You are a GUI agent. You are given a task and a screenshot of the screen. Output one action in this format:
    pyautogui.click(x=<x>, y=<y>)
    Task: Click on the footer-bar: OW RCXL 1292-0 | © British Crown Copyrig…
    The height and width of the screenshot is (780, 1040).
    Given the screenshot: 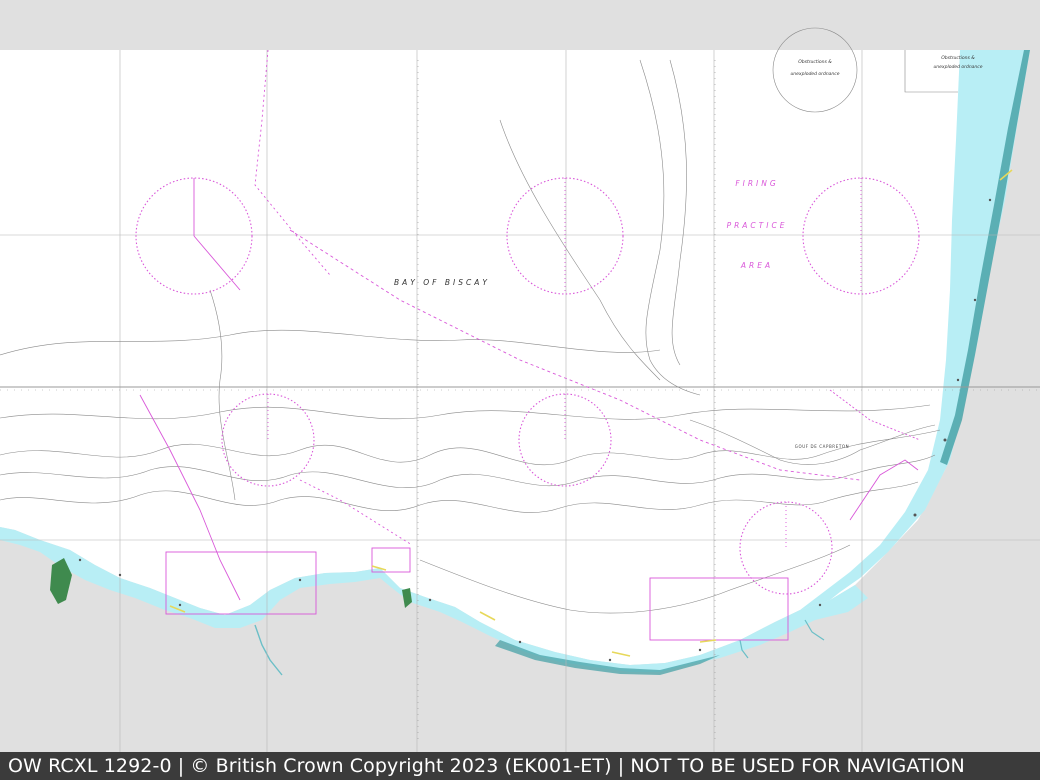 What is the action you would take?
    pyautogui.click(x=520, y=766)
    